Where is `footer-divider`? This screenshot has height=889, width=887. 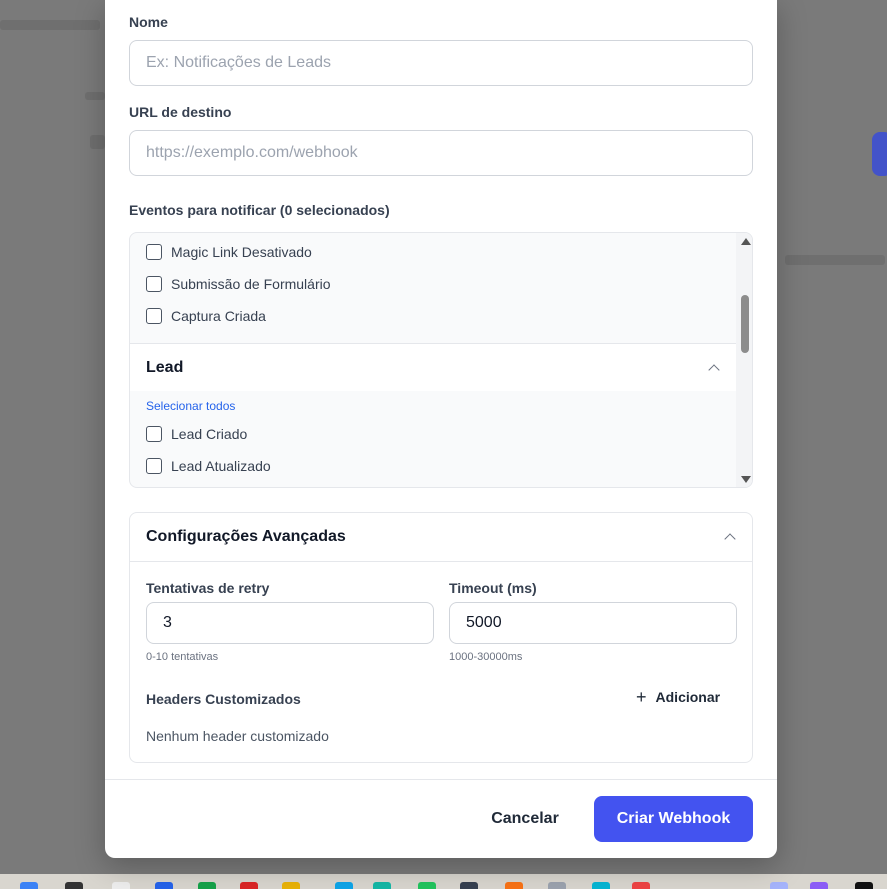 footer-divider is located at coordinates (441, 779).